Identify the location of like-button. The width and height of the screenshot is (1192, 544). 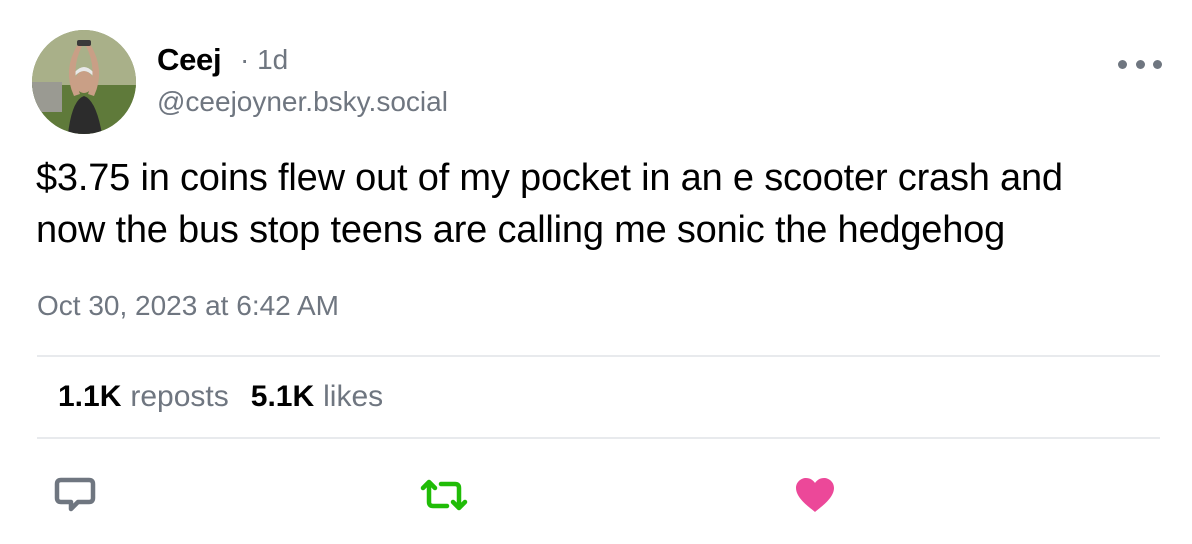
(815, 495).